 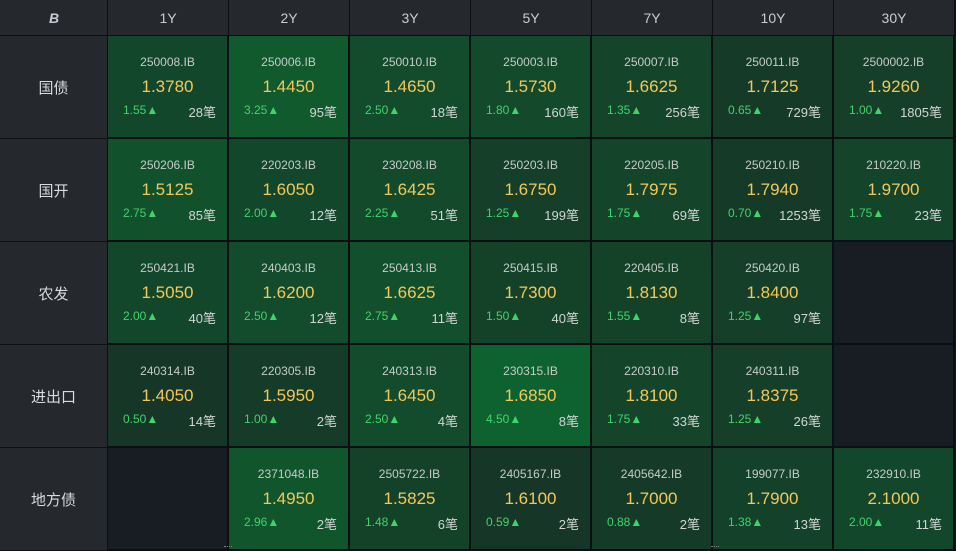 What do you see at coordinates (228, 548) in the screenshot?
I see `resize-handle-left` at bounding box center [228, 548].